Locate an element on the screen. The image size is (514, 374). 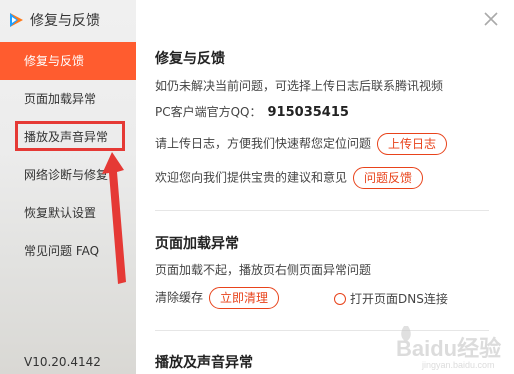
app-title: 修复与反馈 is located at coordinates (65, 21).